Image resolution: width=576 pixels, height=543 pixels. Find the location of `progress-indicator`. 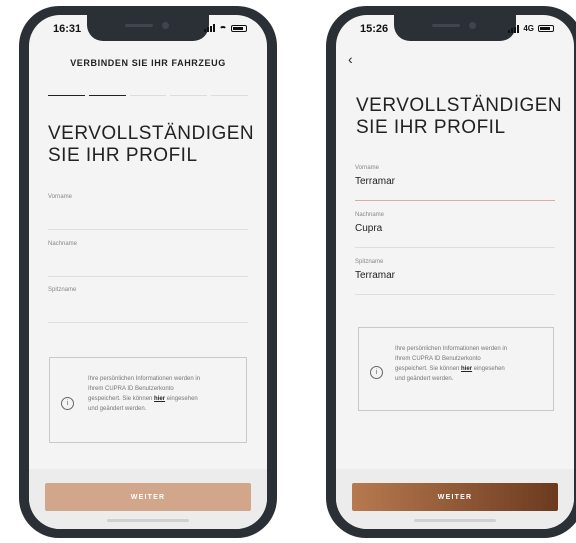

progress-indicator is located at coordinates (148, 95).